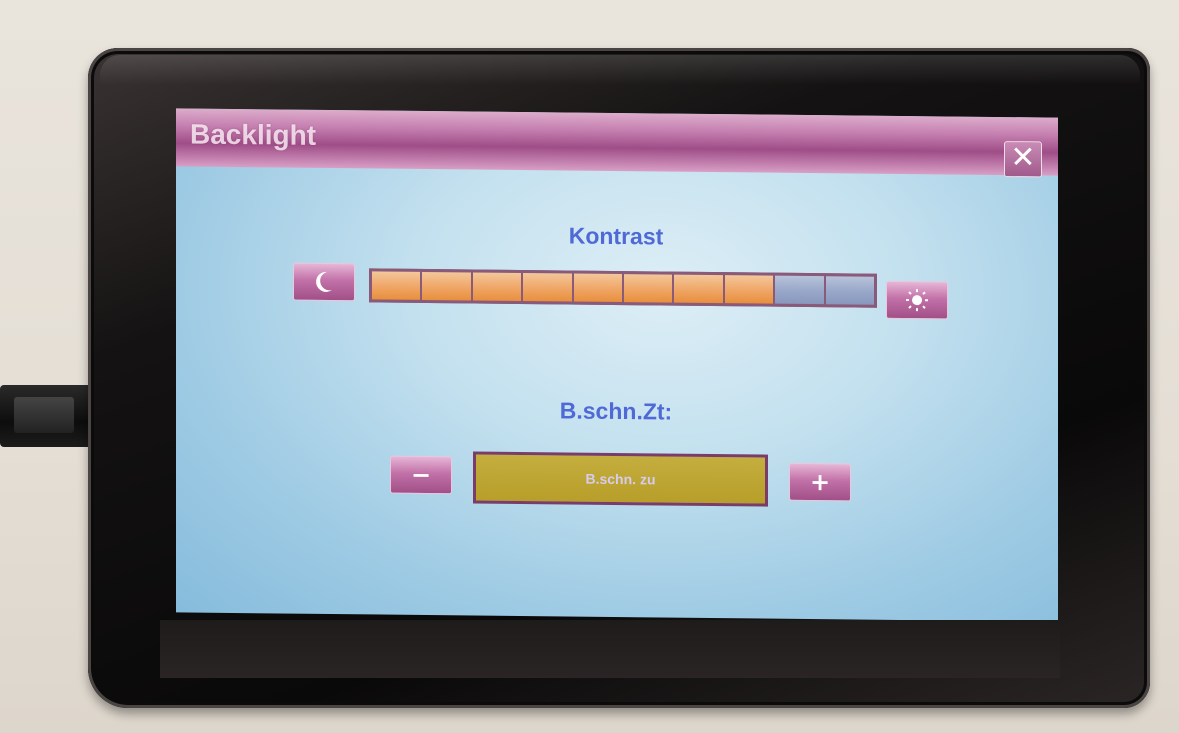 The image size is (1179, 733). I want to click on contrast-label: Kontrast, so click(616, 236).